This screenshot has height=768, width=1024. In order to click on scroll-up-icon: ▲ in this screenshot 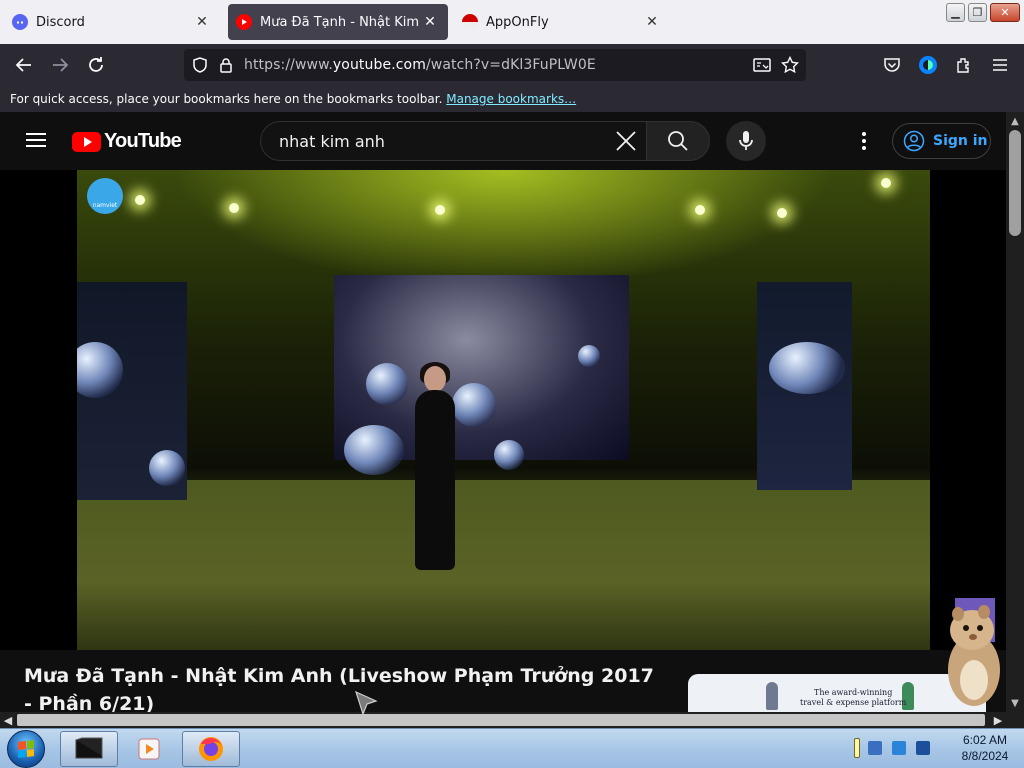, I will do `click(1015, 121)`.